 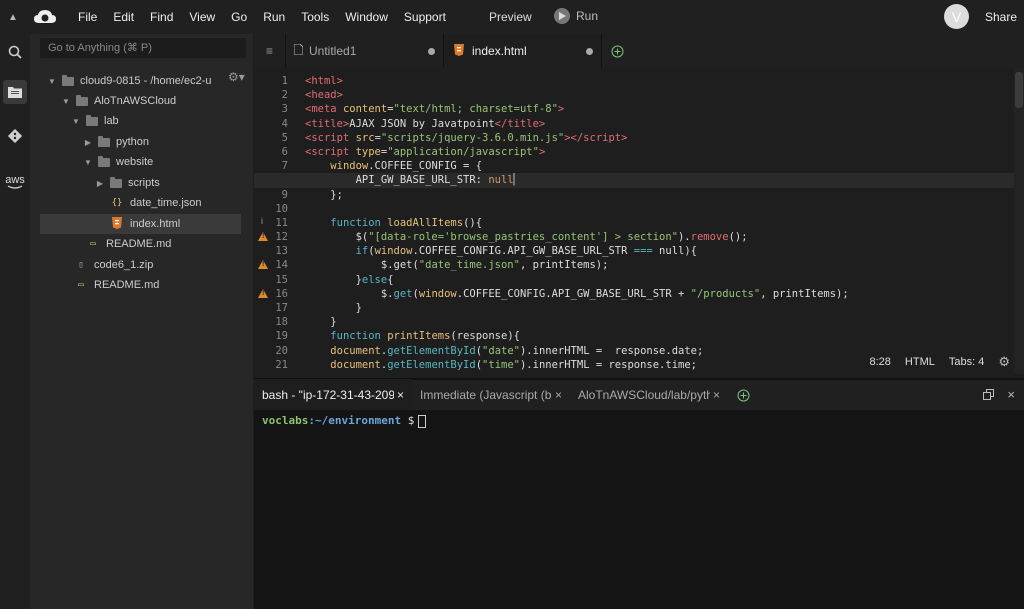 What do you see at coordinates (140, 285) in the screenshot?
I see `tree-item-readme-root: ▭ README.md` at bounding box center [140, 285].